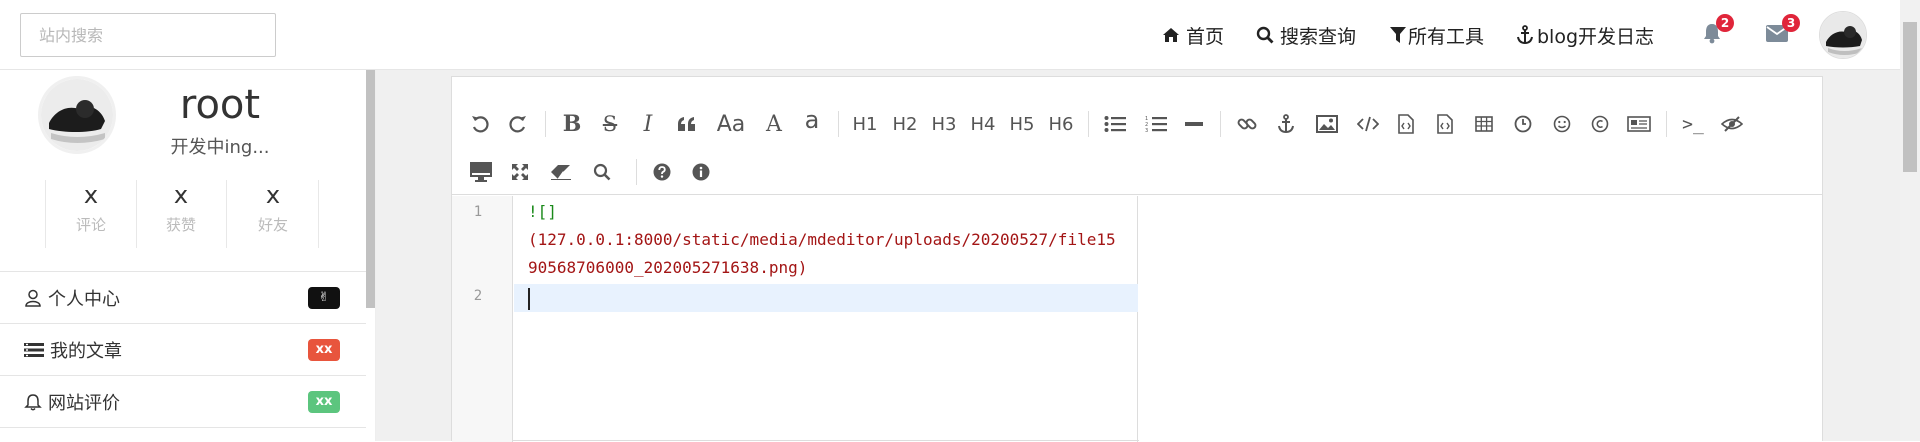  I want to click on datetime-button, so click(1523, 124).